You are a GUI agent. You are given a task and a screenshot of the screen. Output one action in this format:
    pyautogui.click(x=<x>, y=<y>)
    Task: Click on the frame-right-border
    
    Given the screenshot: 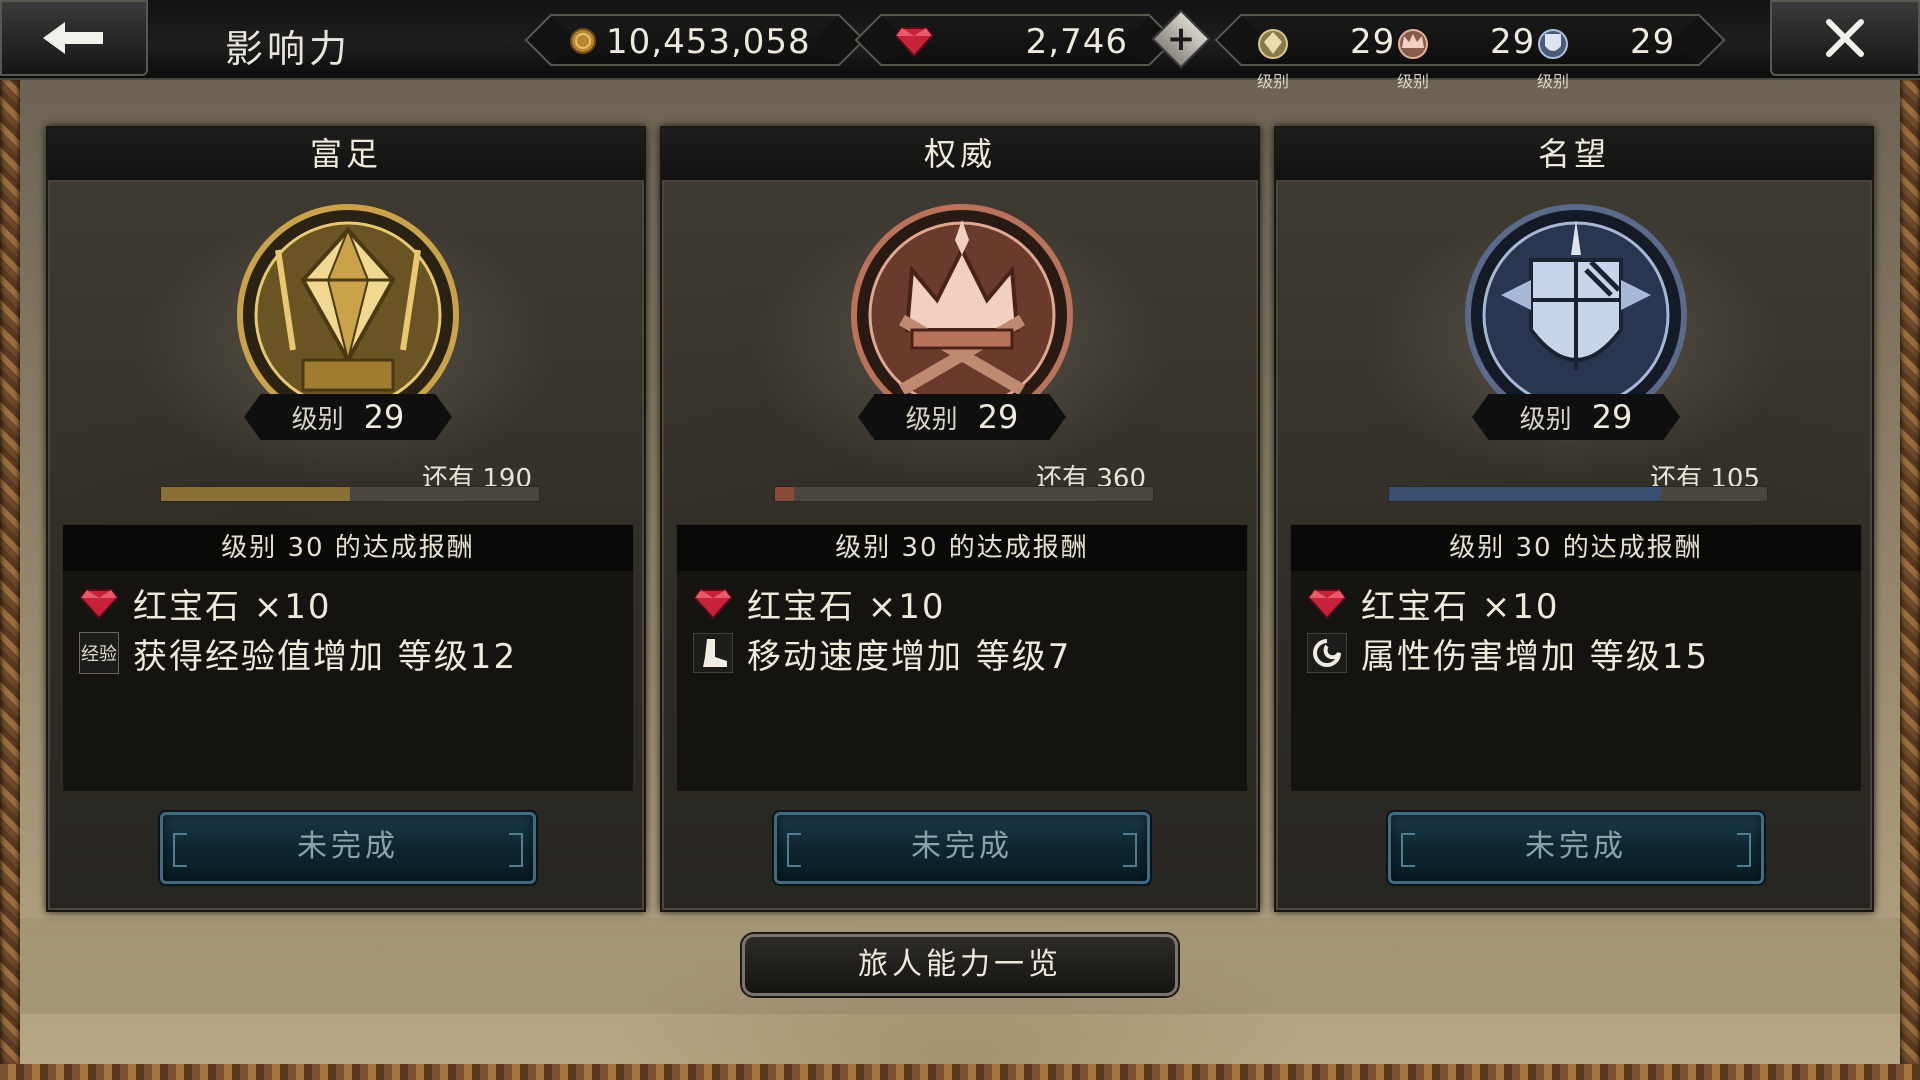 What is the action you would take?
    pyautogui.click(x=1910, y=579)
    